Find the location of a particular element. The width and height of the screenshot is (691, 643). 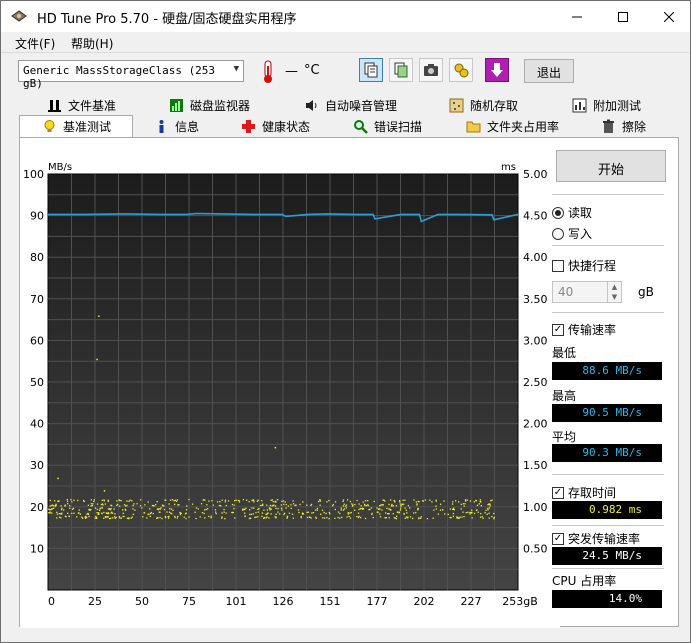

close-button is located at coordinates (668, 16).